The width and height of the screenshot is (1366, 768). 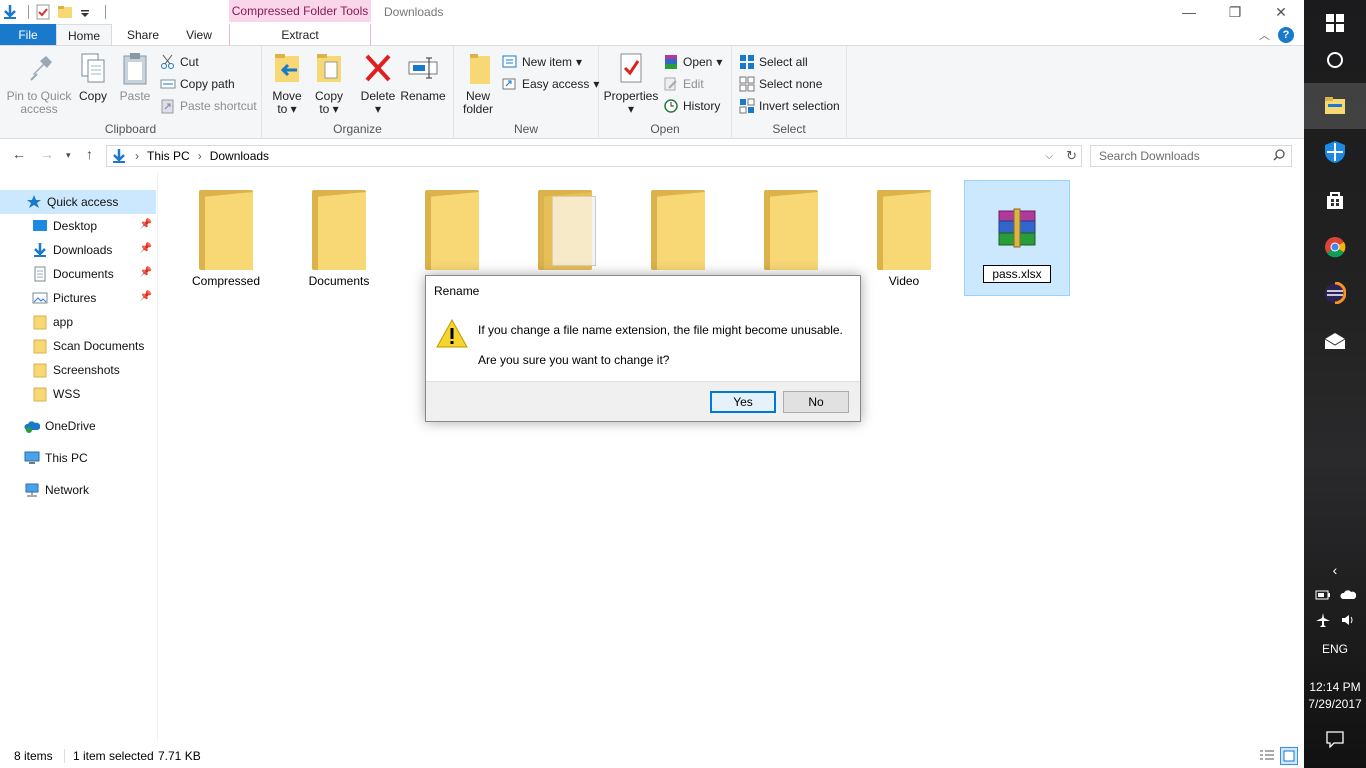 I want to click on file-item-pass-xlsx: pass.xlsx, so click(x=1017, y=238).